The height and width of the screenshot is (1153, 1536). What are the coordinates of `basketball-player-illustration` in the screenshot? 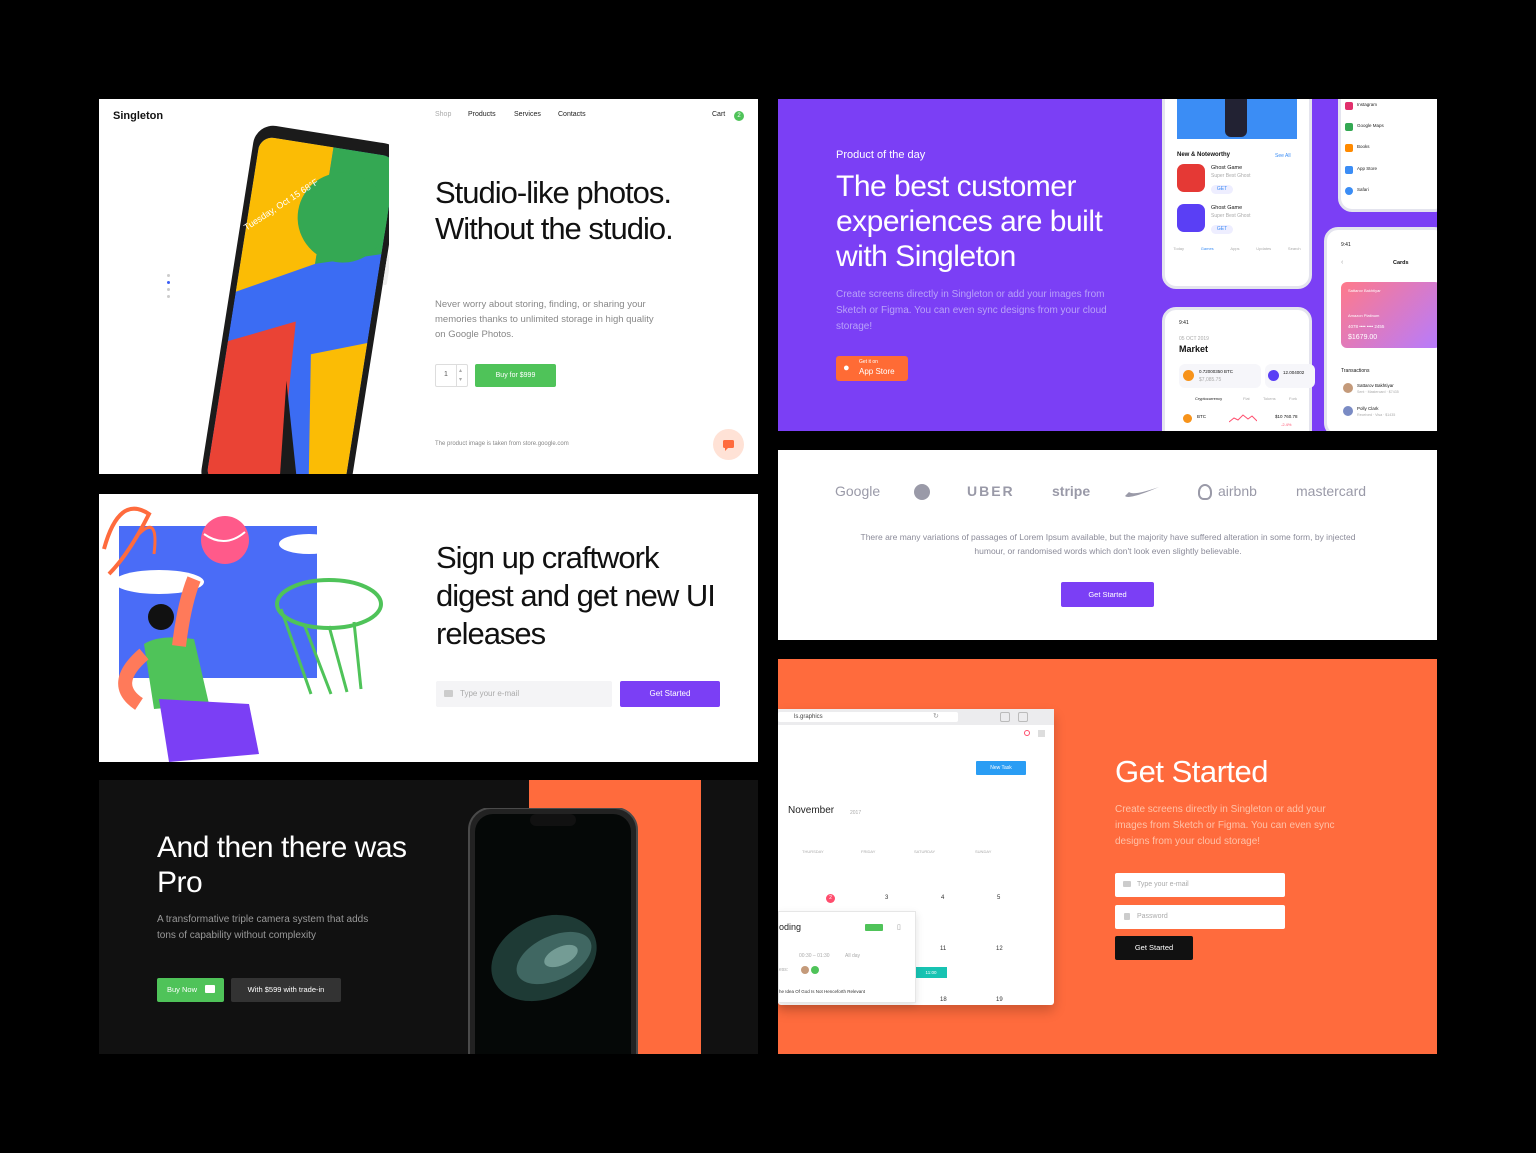 It's located at (242, 634).